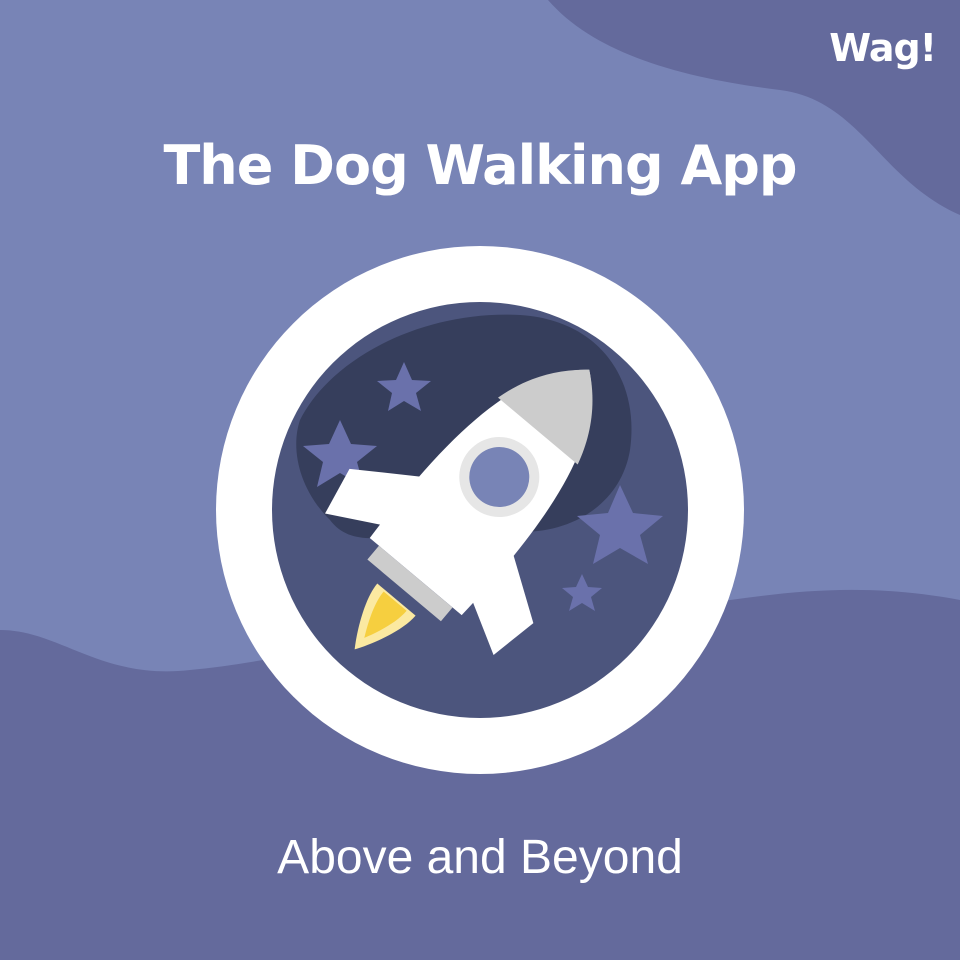 This screenshot has height=960, width=960. I want to click on tagline: Above and Beyond, so click(480, 857).